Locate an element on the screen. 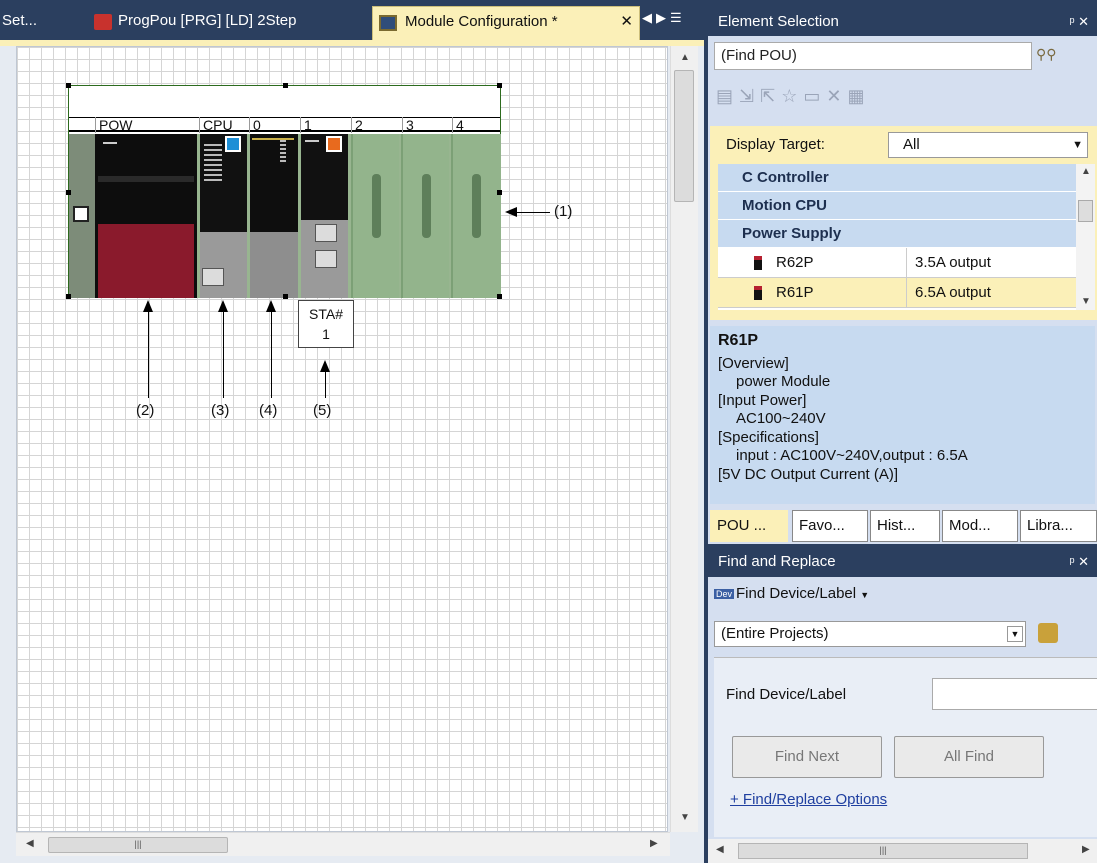 This screenshot has width=1097, height=863. list-item-r62p: R62P 3.5A output is located at coordinates (897, 263).